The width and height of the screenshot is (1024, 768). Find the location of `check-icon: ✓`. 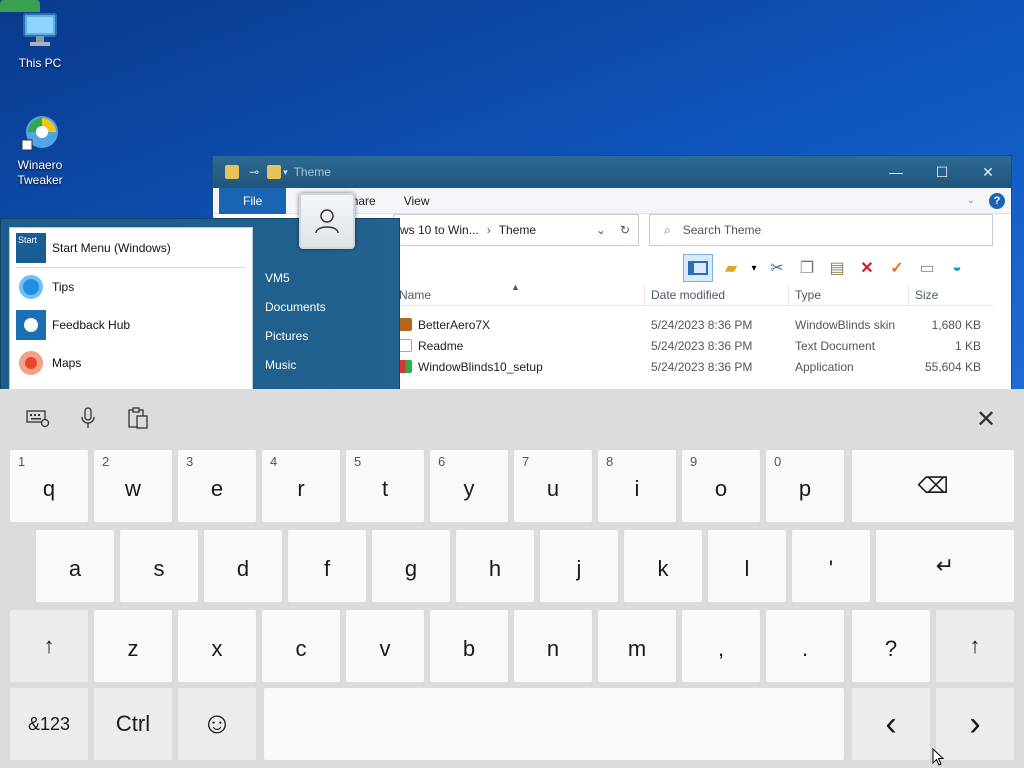

check-icon: ✓ is located at coordinates (897, 268).